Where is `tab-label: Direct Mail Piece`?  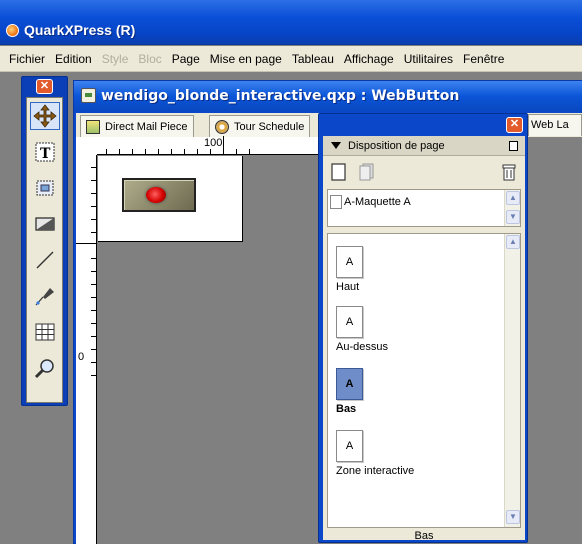
tab-label: Direct Mail Piece is located at coordinates (146, 126).